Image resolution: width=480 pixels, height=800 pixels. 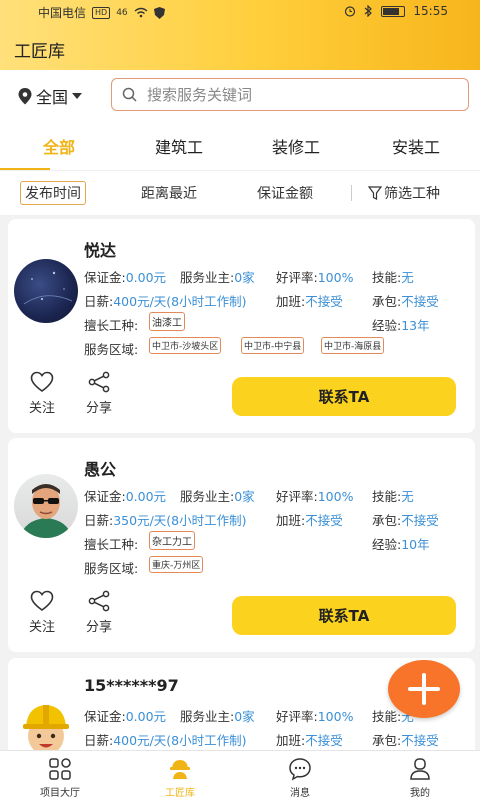 What do you see at coordinates (59, 146) in the screenshot?
I see `tab-all: 全部` at bounding box center [59, 146].